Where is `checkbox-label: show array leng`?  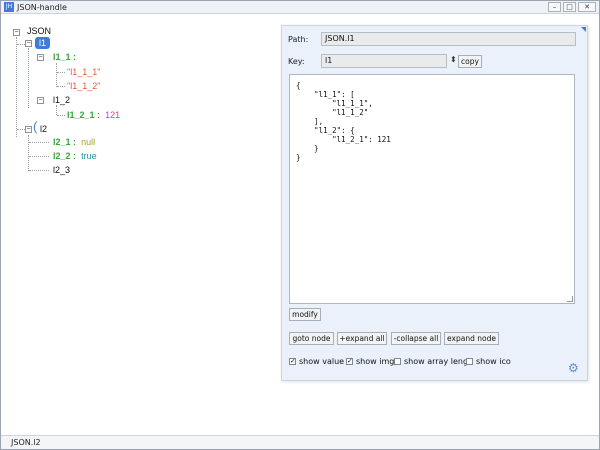 checkbox-label: show array leng is located at coordinates (436, 361).